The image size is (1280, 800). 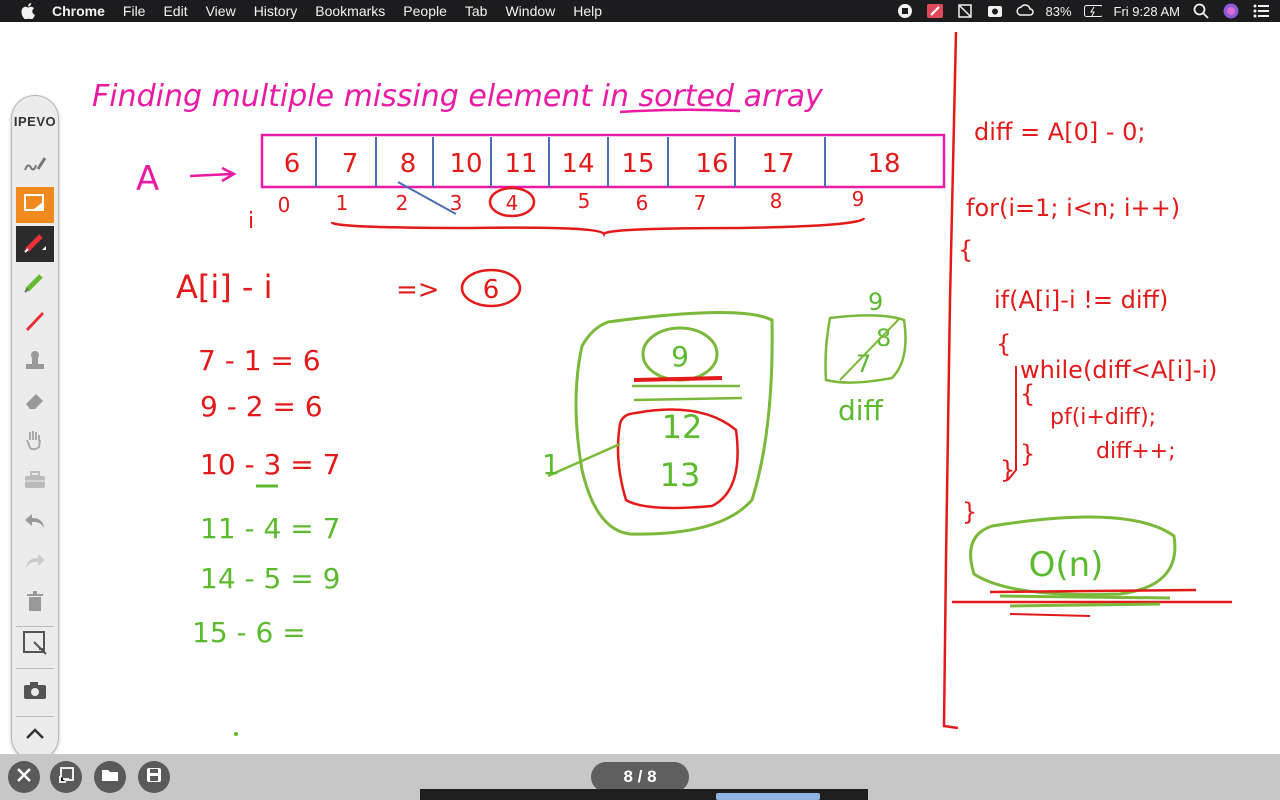 What do you see at coordinates (28, 11) in the screenshot?
I see `apple-icon` at bounding box center [28, 11].